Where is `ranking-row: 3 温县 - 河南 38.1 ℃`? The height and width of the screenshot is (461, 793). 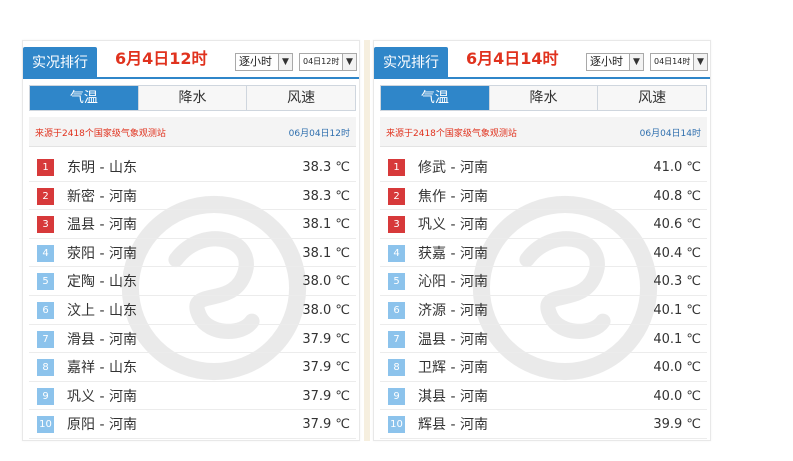
ranking-row: 3 温县 - 河南 38.1 ℃ is located at coordinates (192, 224).